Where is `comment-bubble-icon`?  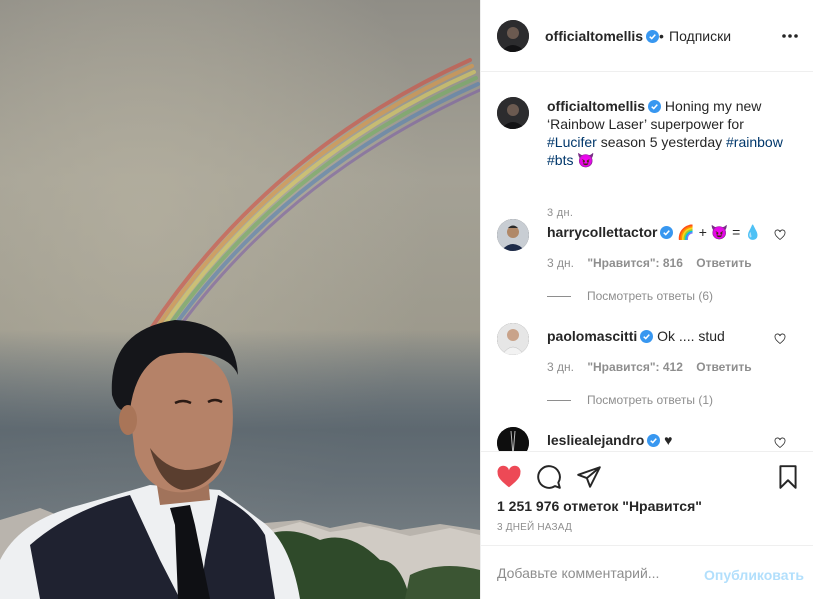
comment-bubble-icon is located at coordinates (549, 477).